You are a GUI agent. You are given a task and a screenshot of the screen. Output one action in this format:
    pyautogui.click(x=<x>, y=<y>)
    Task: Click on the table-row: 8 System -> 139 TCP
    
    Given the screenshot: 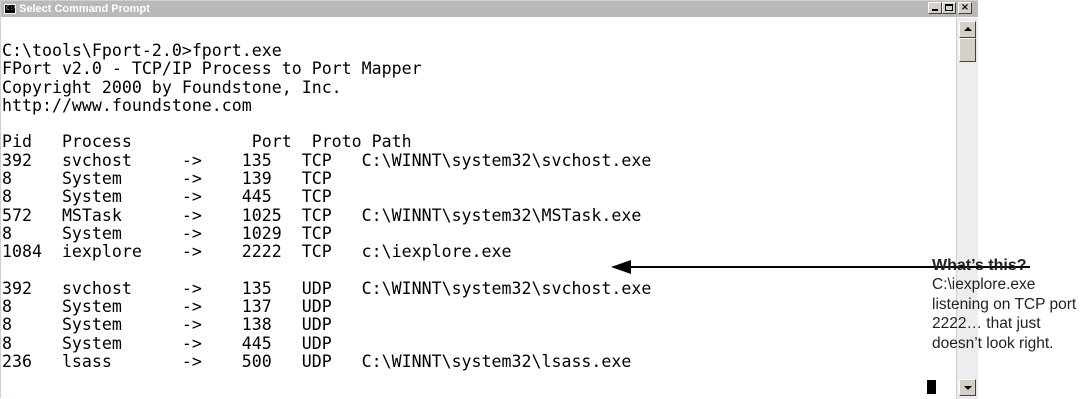 What is the action you would take?
    pyautogui.click(x=167, y=179)
    